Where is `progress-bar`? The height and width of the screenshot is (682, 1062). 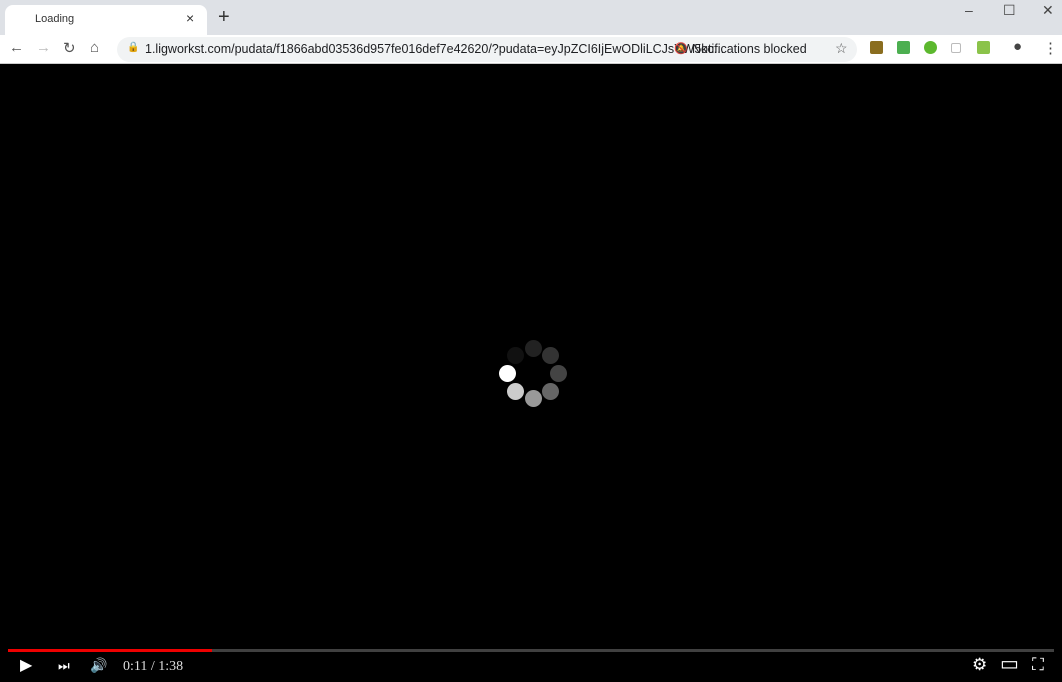 progress-bar is located at coordinates (531, 650).